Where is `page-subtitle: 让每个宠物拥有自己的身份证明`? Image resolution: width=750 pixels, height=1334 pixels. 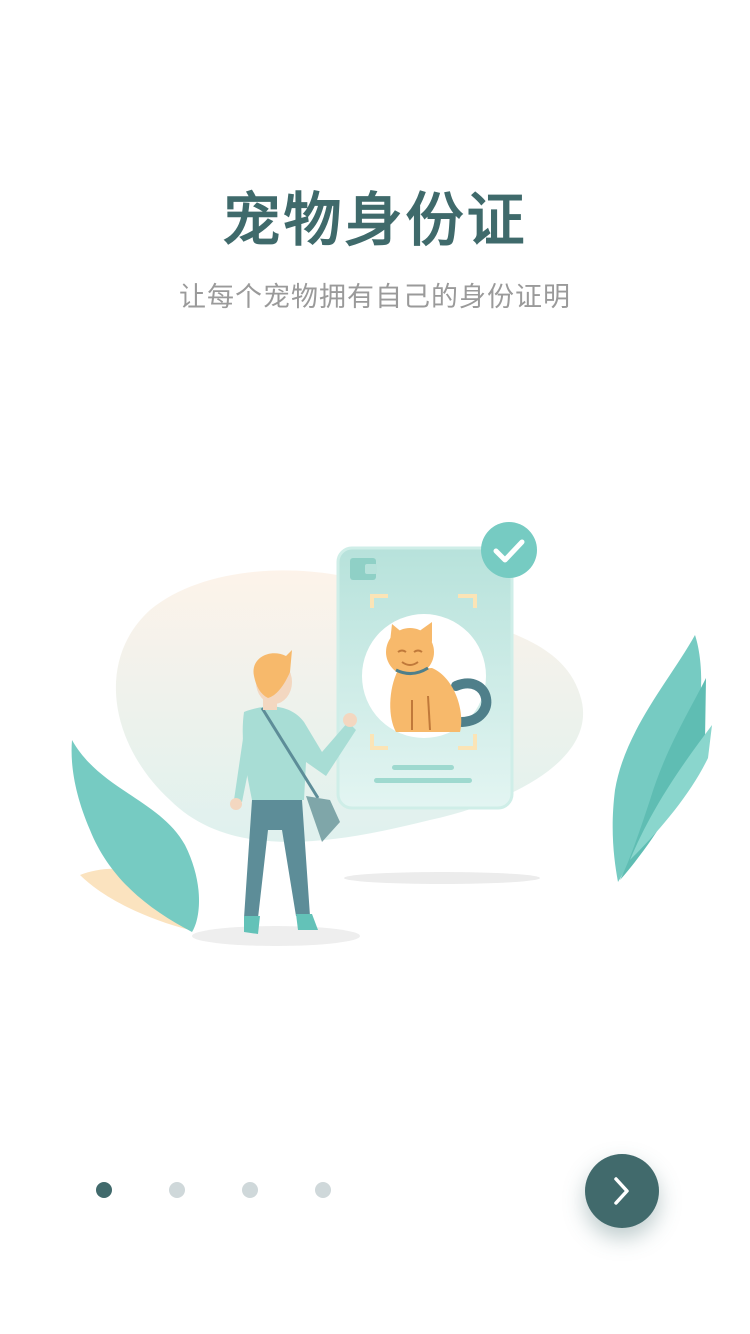
page-subtitle: 让每个宠物拥有自己的身份证明 is located at coordinates (375, 297).